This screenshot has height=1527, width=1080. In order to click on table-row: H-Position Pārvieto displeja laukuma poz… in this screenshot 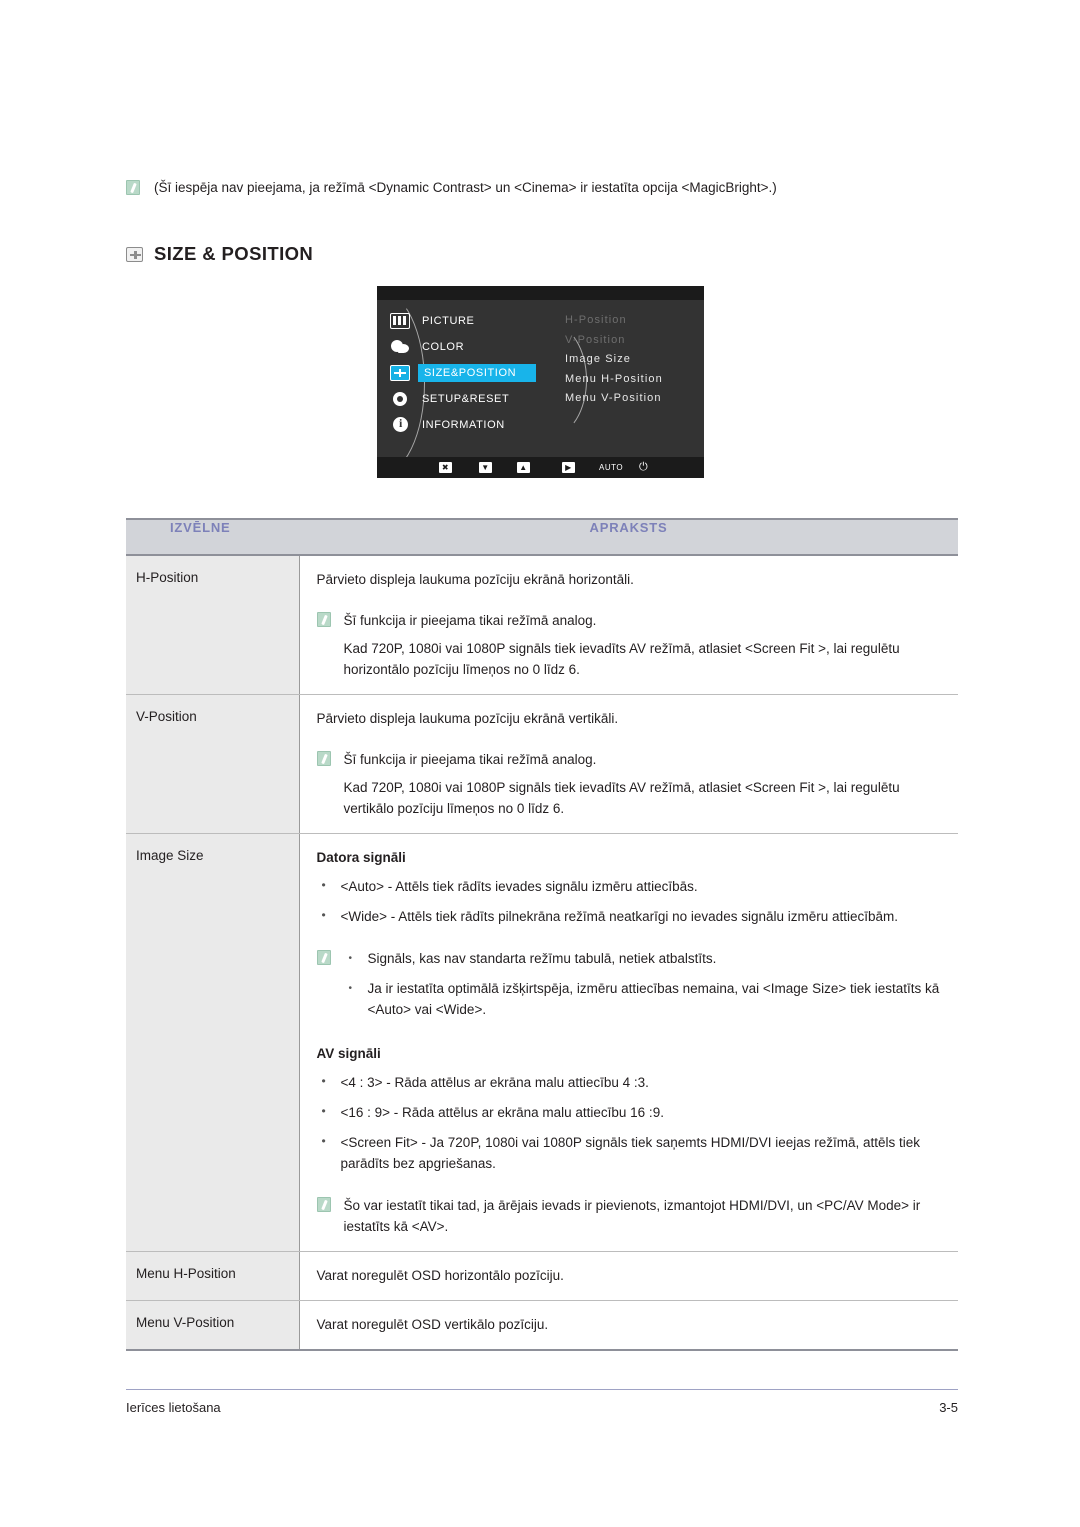, I will do `click(542, 625)`.